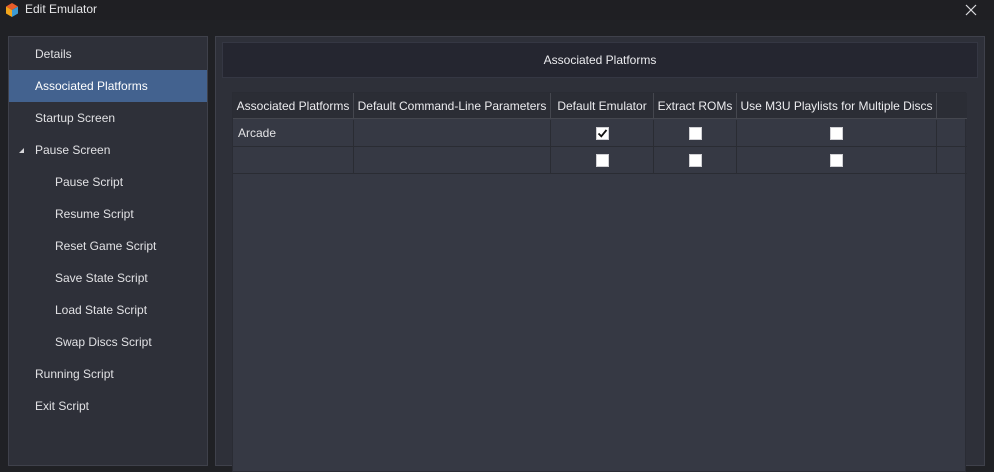 The image size is (994, 472). I want to click on column-header-params: Default Command-Line Parameters, so click(452, 106).